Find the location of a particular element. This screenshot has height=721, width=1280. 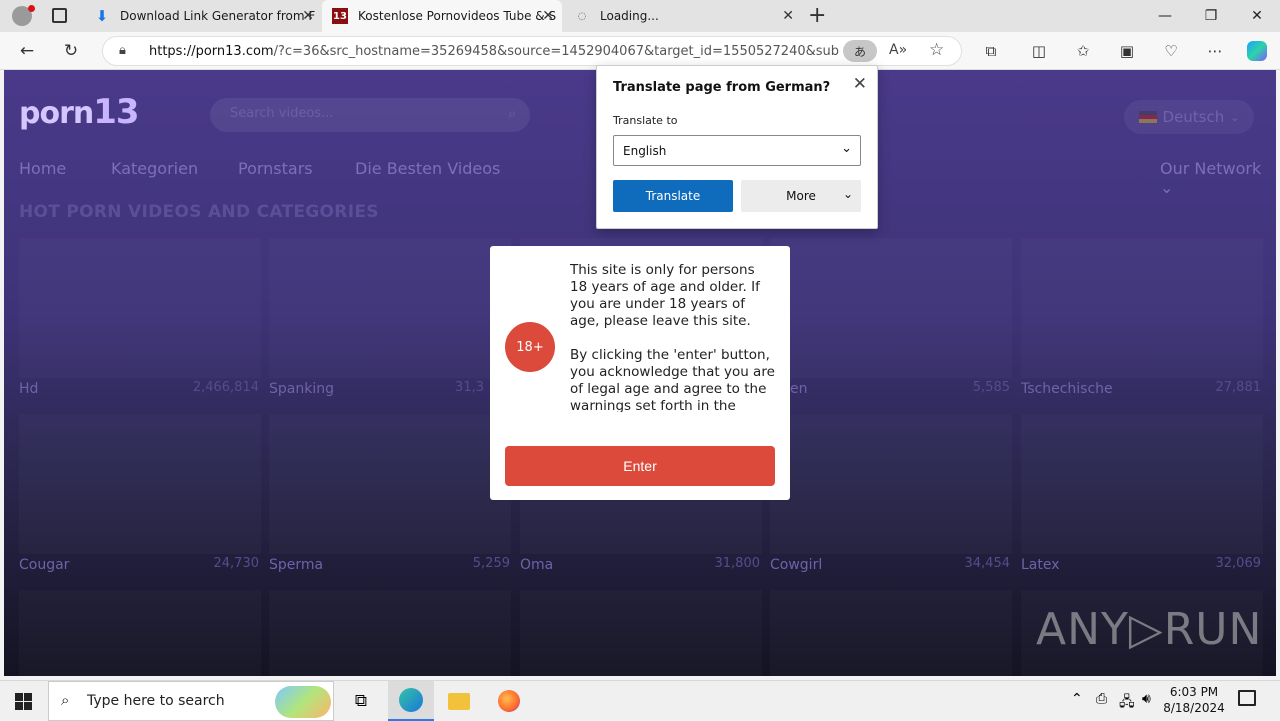

site-favicon-icon: 13 is located at coordinates (340, 16).